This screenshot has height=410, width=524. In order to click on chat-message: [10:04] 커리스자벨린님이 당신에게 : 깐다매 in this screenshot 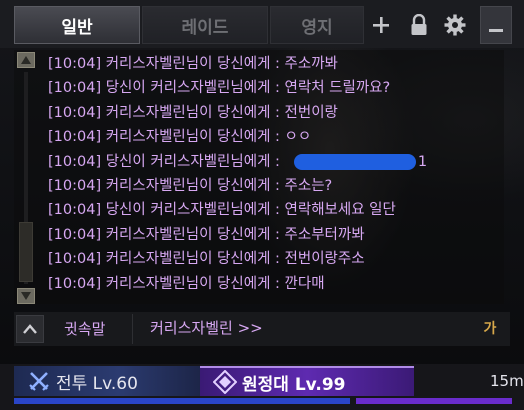, I will do `click(276, 284)`.